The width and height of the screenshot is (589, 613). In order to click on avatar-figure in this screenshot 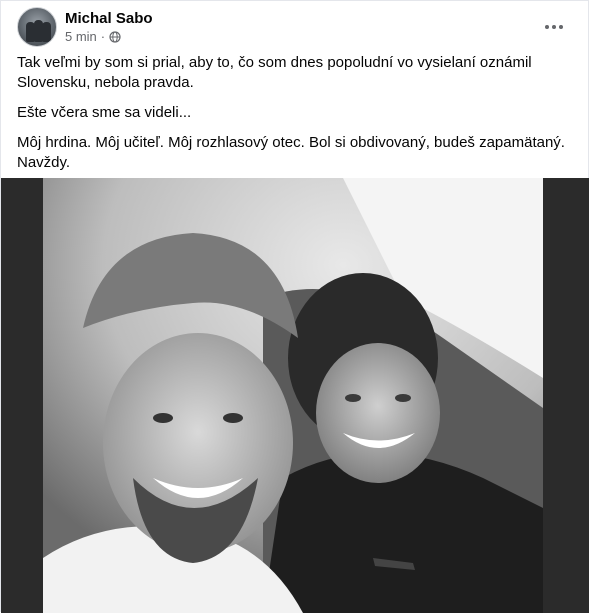, I will do `click(46, 32)`.